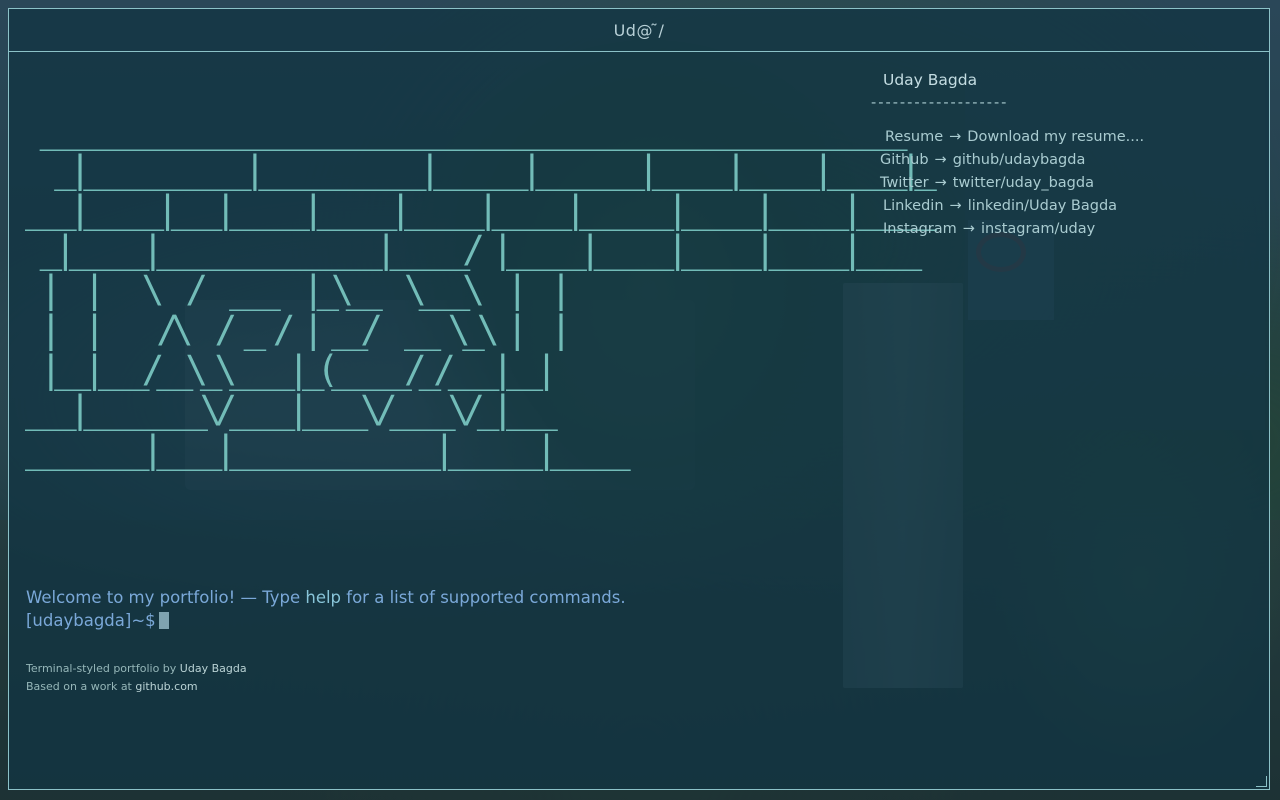 The width and height of the screenshot is (1280, 800). I want to click on instagram-value: instagram/uday, so click(1038, 229).